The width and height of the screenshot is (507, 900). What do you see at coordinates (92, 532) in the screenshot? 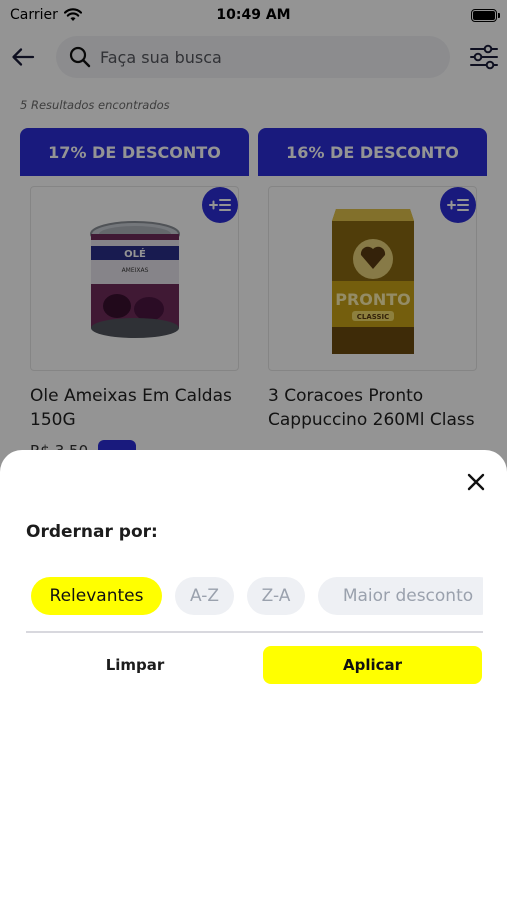
I see `sort-title: Ordernar por:` at bounding box center [92, 532].